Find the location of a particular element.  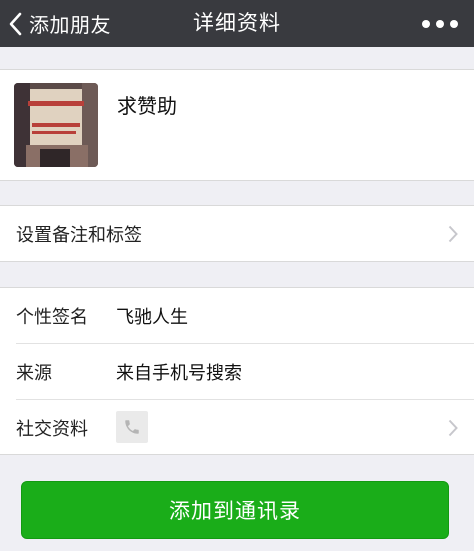

signature-label: 个性签名 is located at coordinates (52, 317).